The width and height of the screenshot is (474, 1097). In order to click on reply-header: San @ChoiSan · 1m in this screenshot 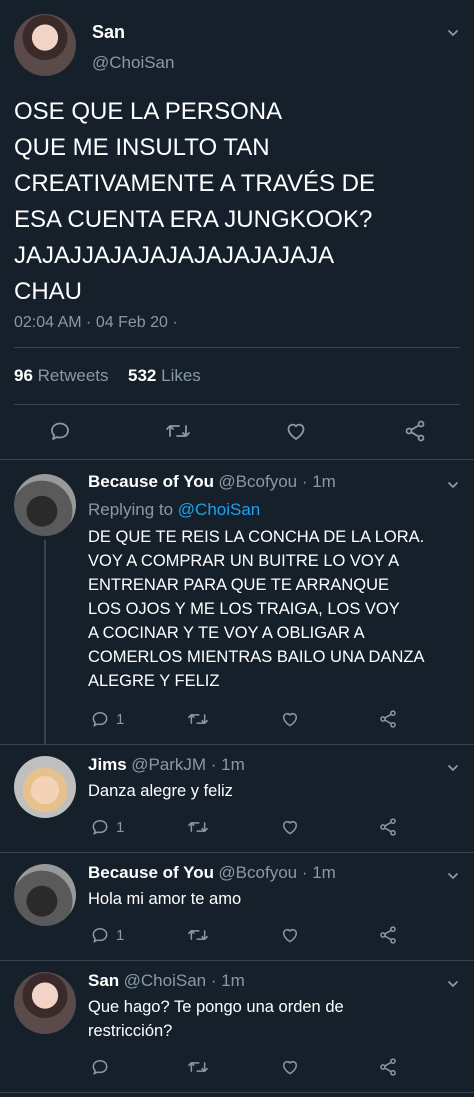, I will do `click(166, 981)`.